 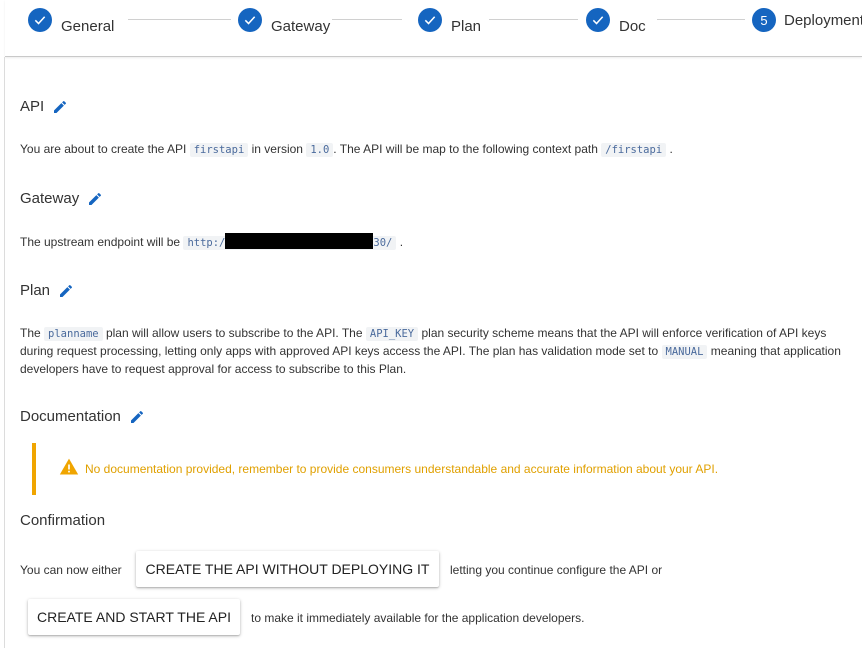 What do you see at coordinates (287, 569) in the screenshot?
I see `create-without-deploy-button: CREATE THE API WITHOUT DEPLOYING IT` at bounding box center [287, 569].